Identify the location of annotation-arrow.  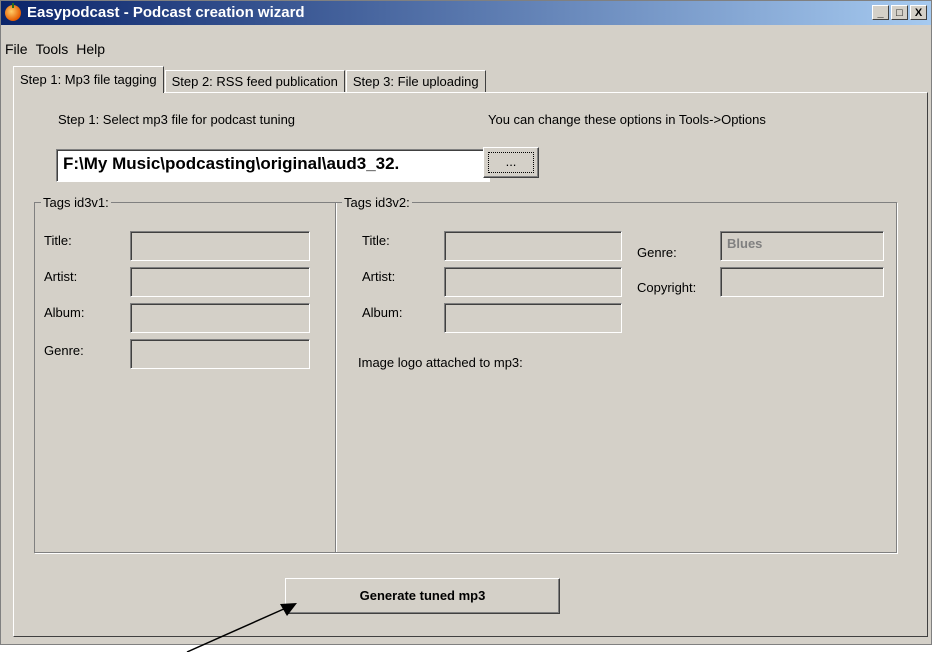
(241, 627).